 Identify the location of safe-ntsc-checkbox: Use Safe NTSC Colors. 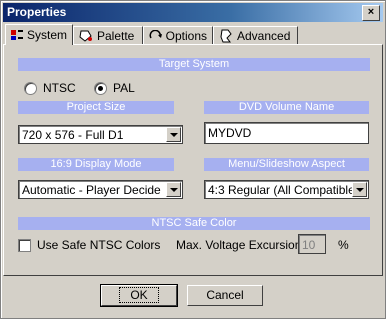
(89, 245).